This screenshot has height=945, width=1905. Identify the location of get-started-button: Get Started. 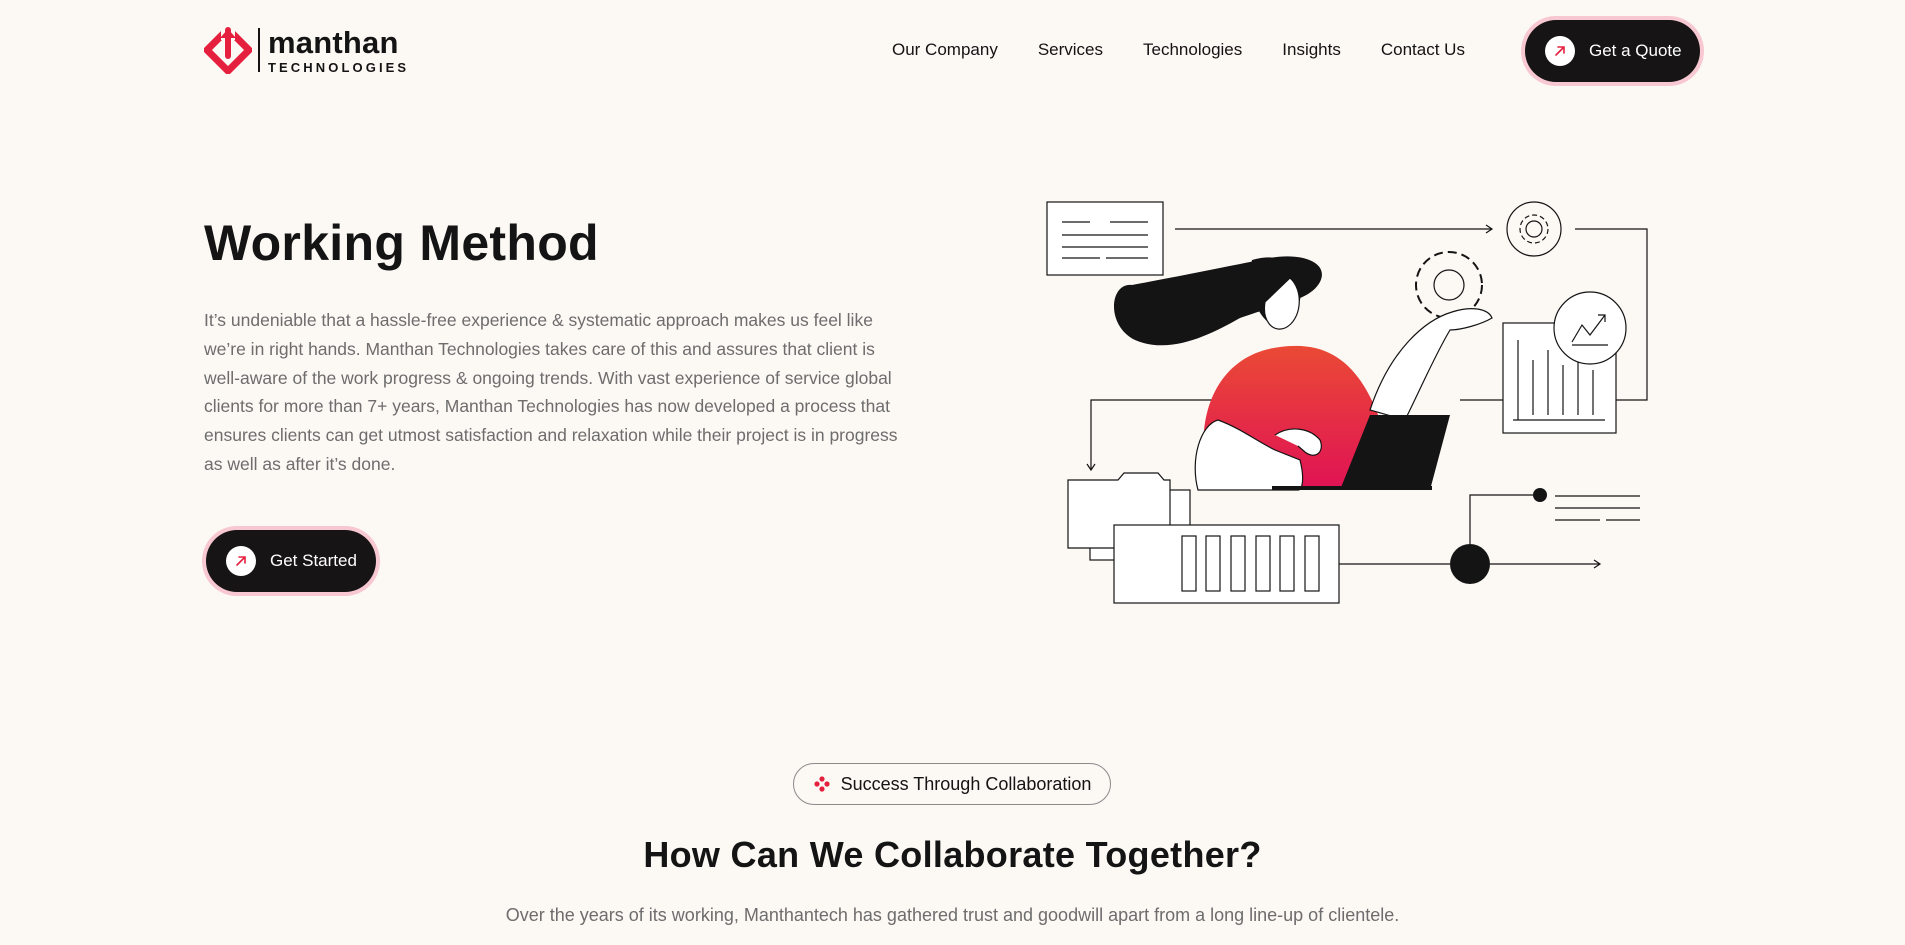
(291, 561).